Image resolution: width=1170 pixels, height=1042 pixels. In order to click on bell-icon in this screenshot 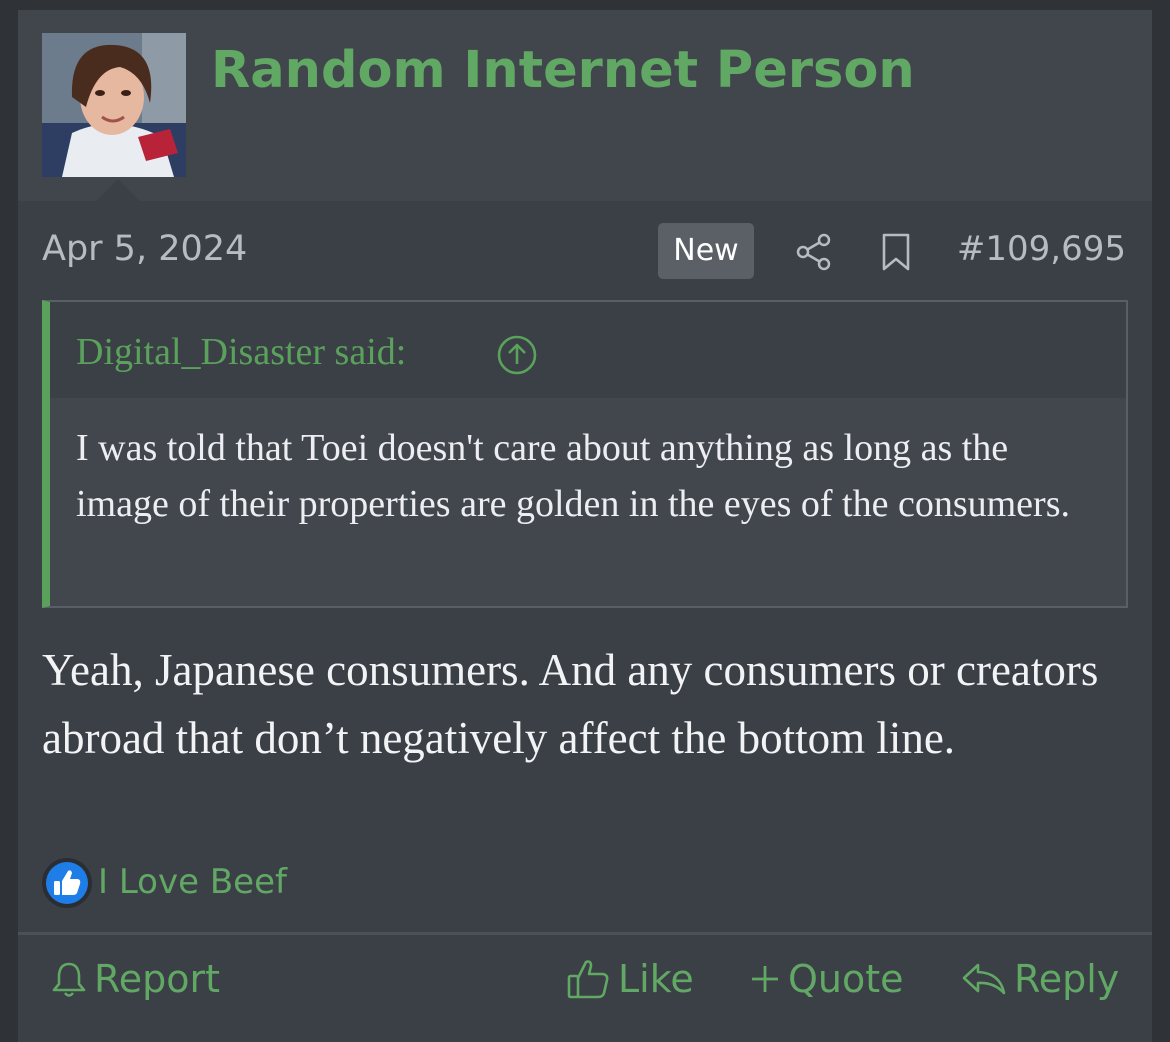, I will do `click(69, 979)`.